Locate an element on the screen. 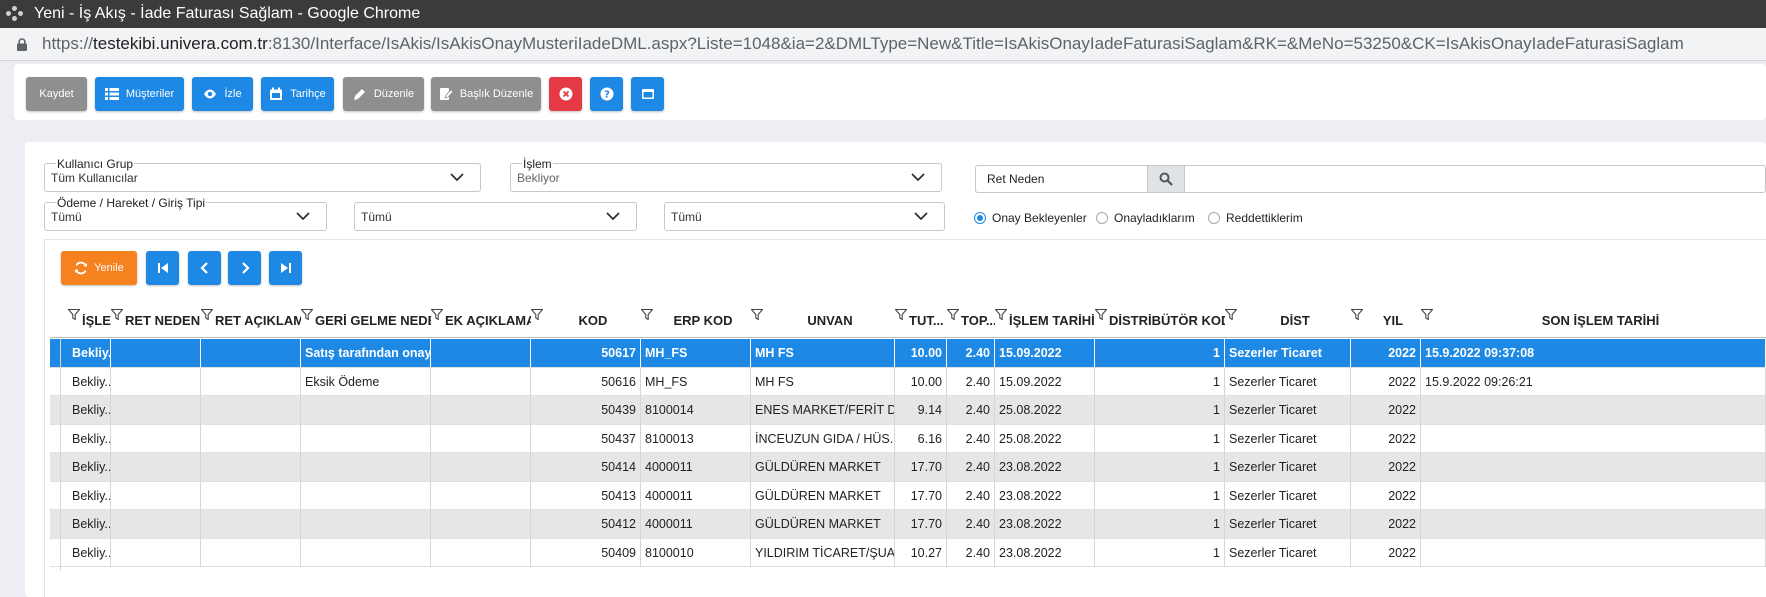  radio-approved: Onayladıklarım is located at coordinates (1145, 218).